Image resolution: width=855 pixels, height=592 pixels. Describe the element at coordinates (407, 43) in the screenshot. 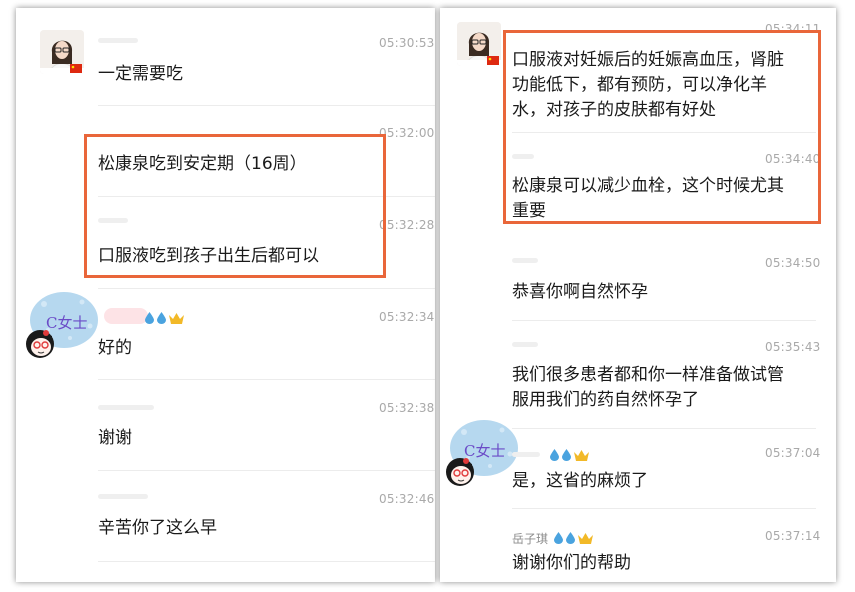

I see `message-time: 05:30:53` at that location.